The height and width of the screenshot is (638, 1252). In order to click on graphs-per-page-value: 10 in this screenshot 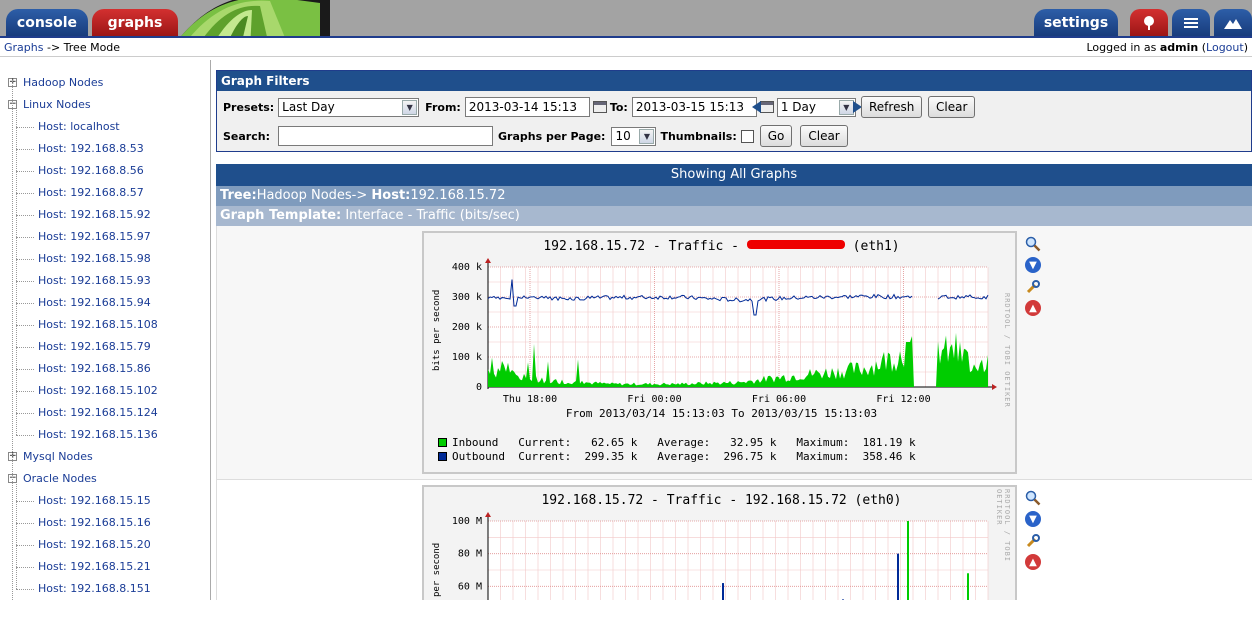, I will do `click(623, 135)`.